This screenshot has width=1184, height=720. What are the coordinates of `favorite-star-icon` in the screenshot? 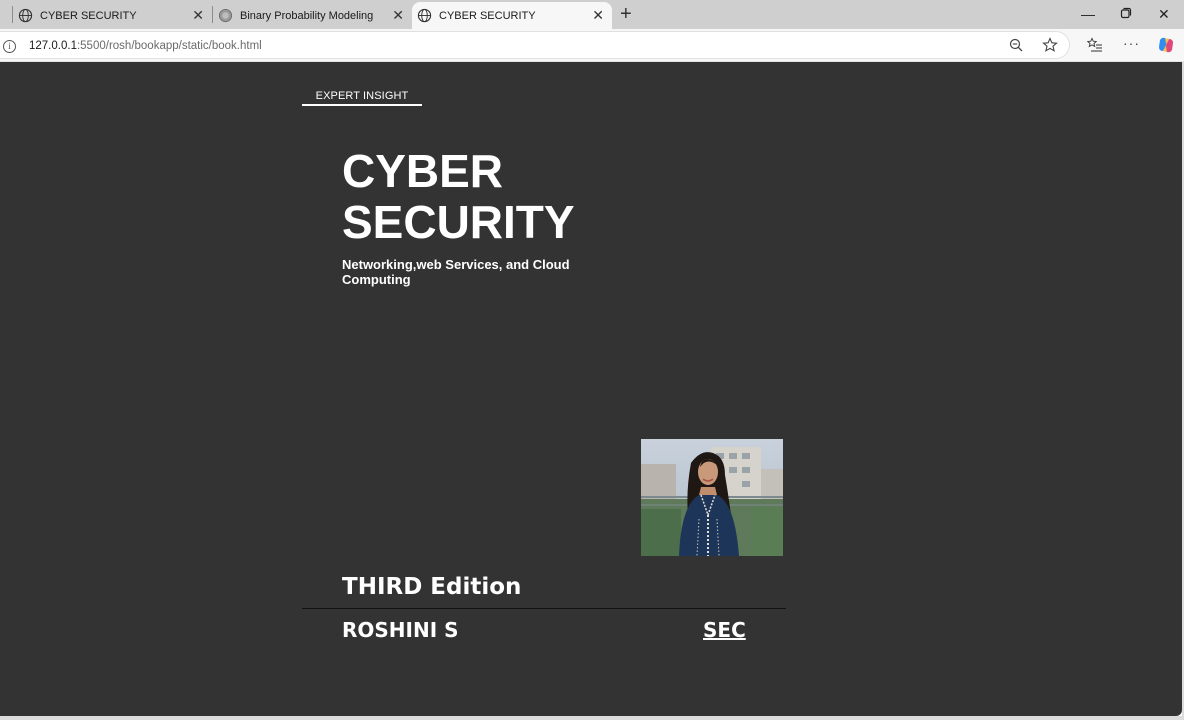 It's located at (1050, 46).